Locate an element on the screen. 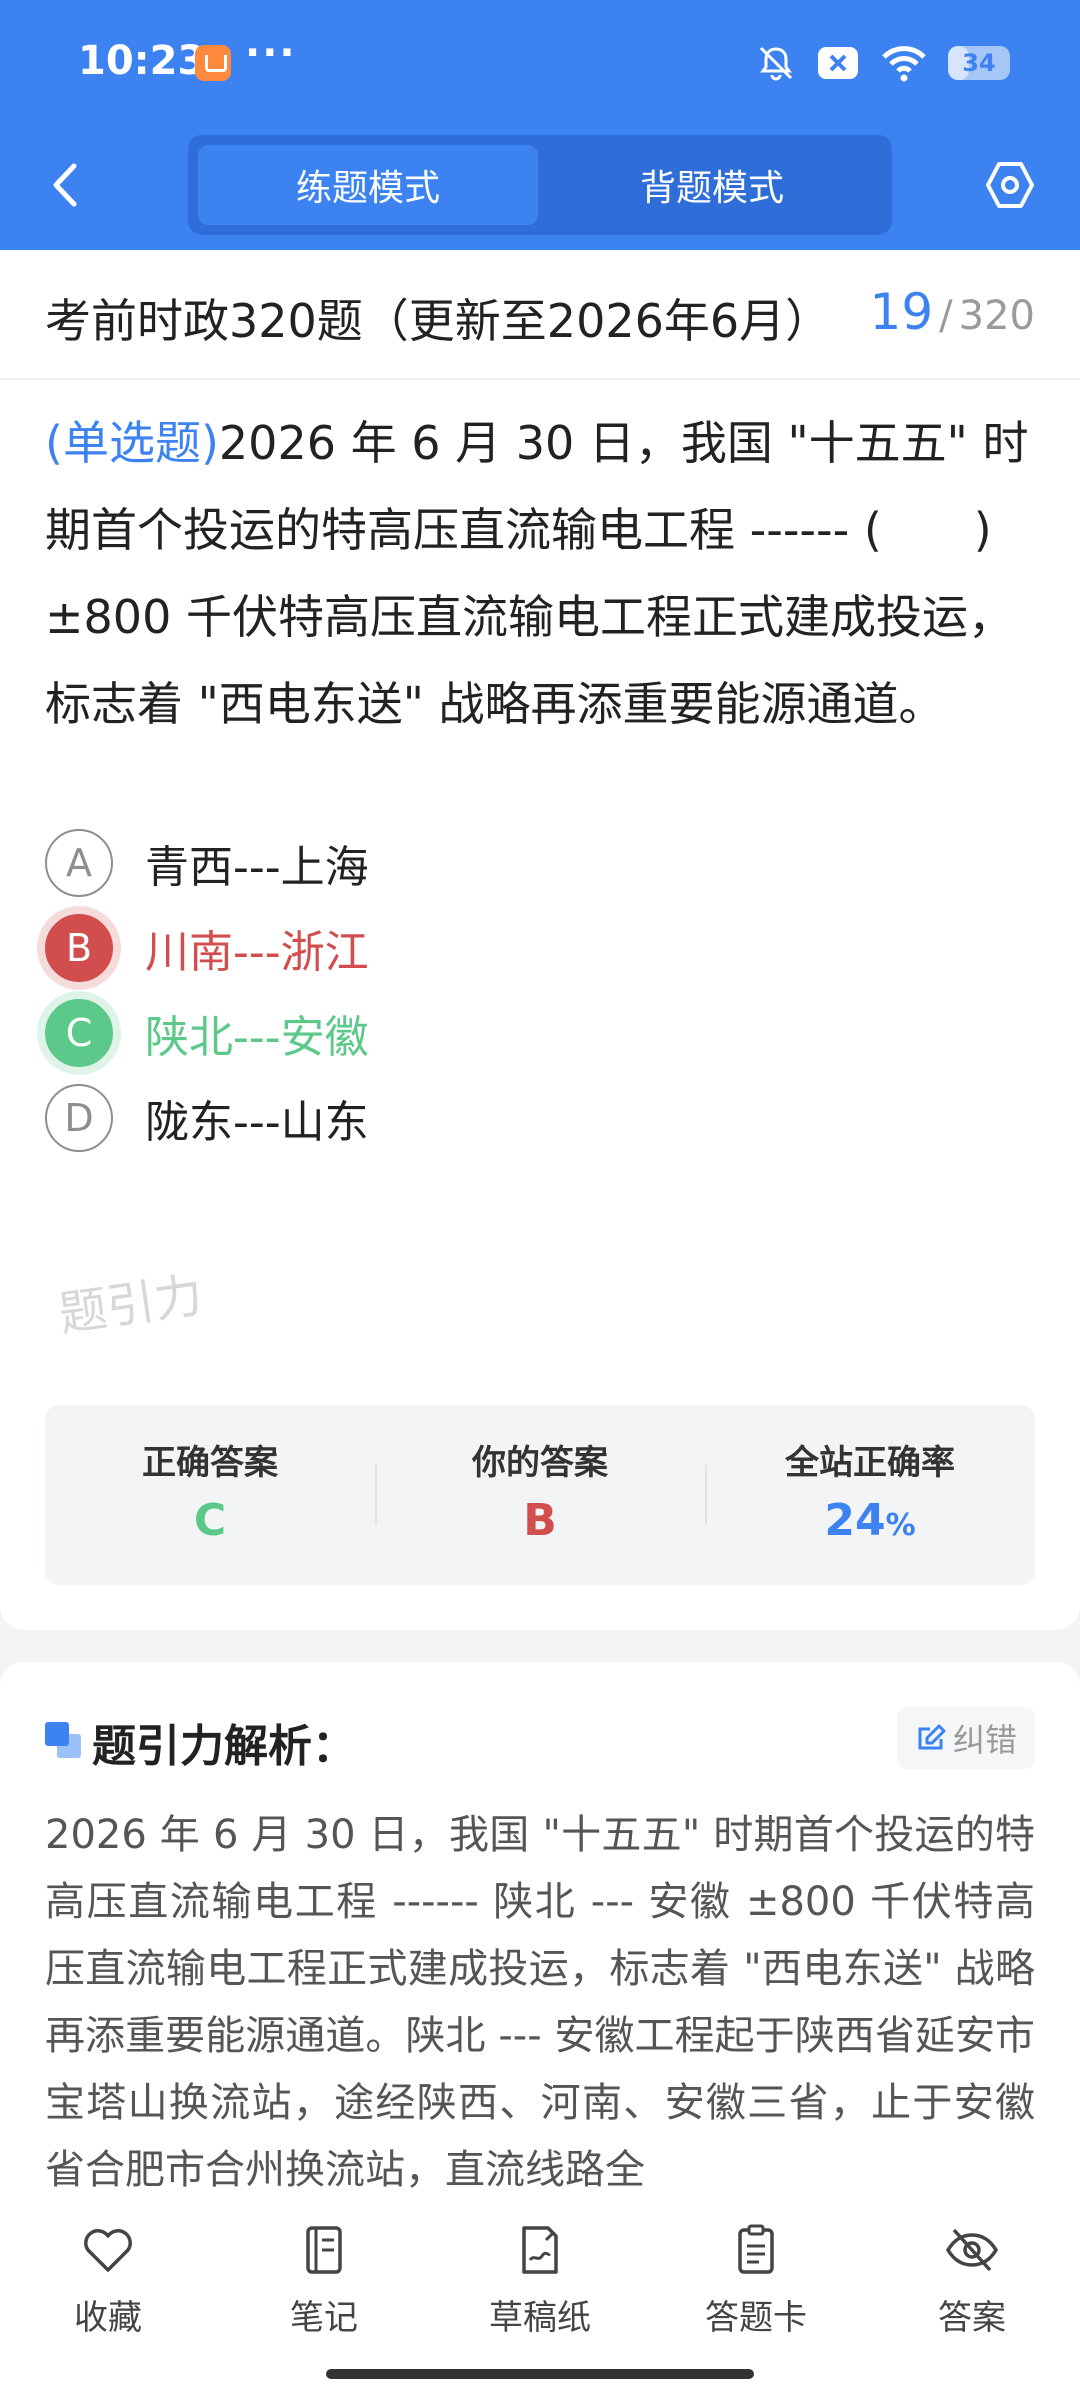 The width and height of the screenshot is (1080, 2400). answer-card-label: 答题卡 is located at coordinates (756, 2318).